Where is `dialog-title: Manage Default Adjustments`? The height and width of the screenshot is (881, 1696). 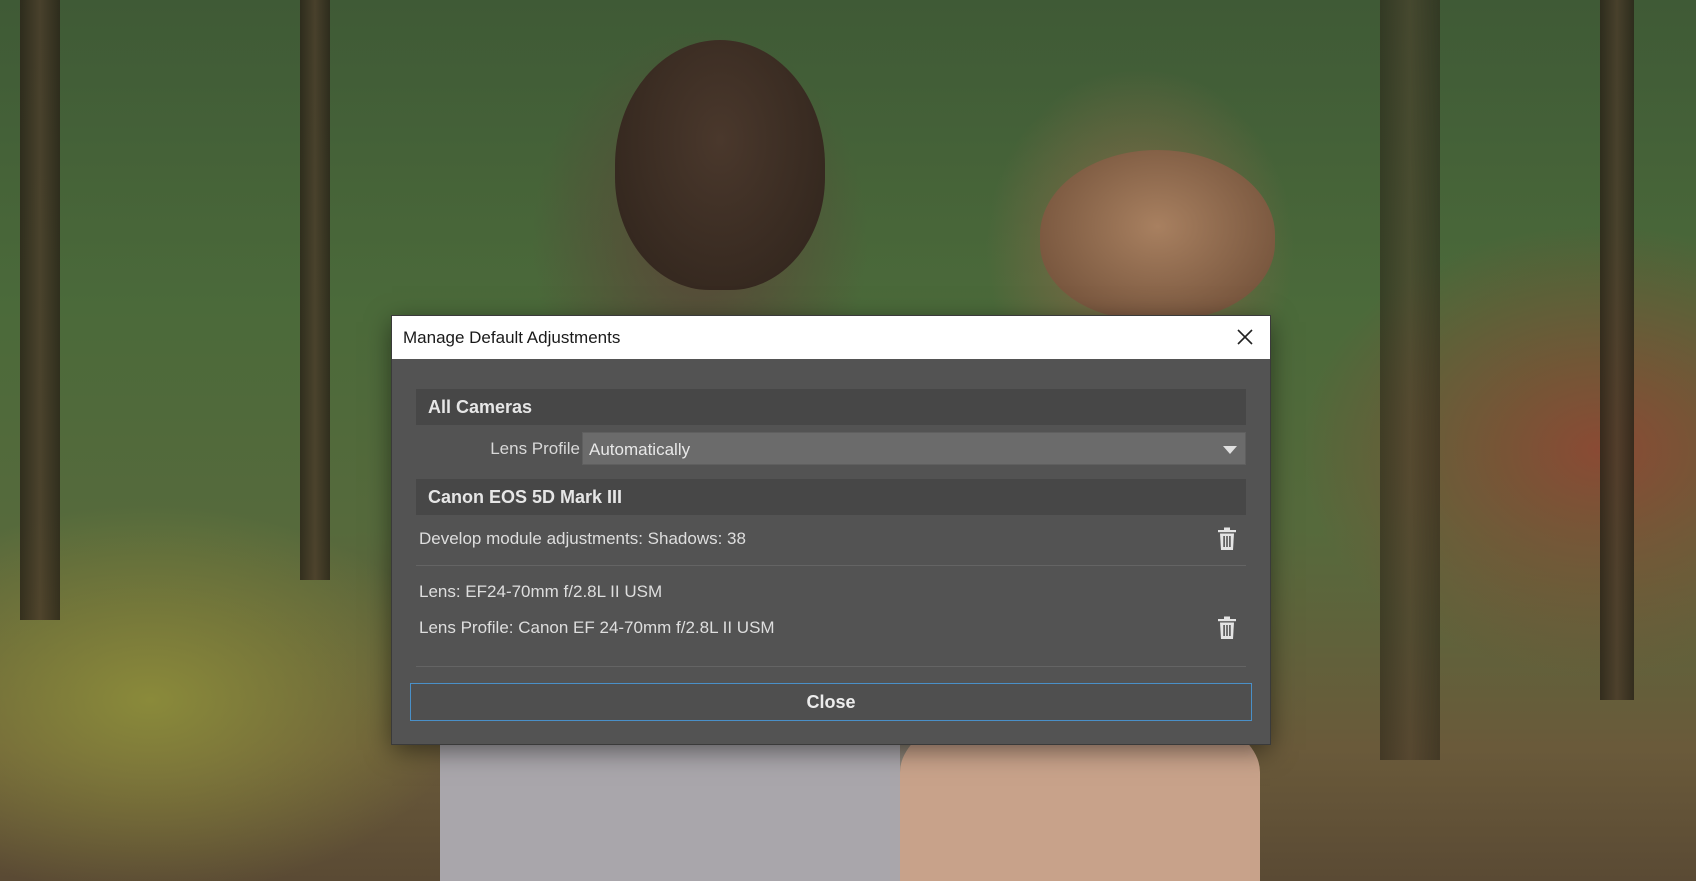
dialog-title: Manage Default Adjustments is located at coordinates (512, 337).